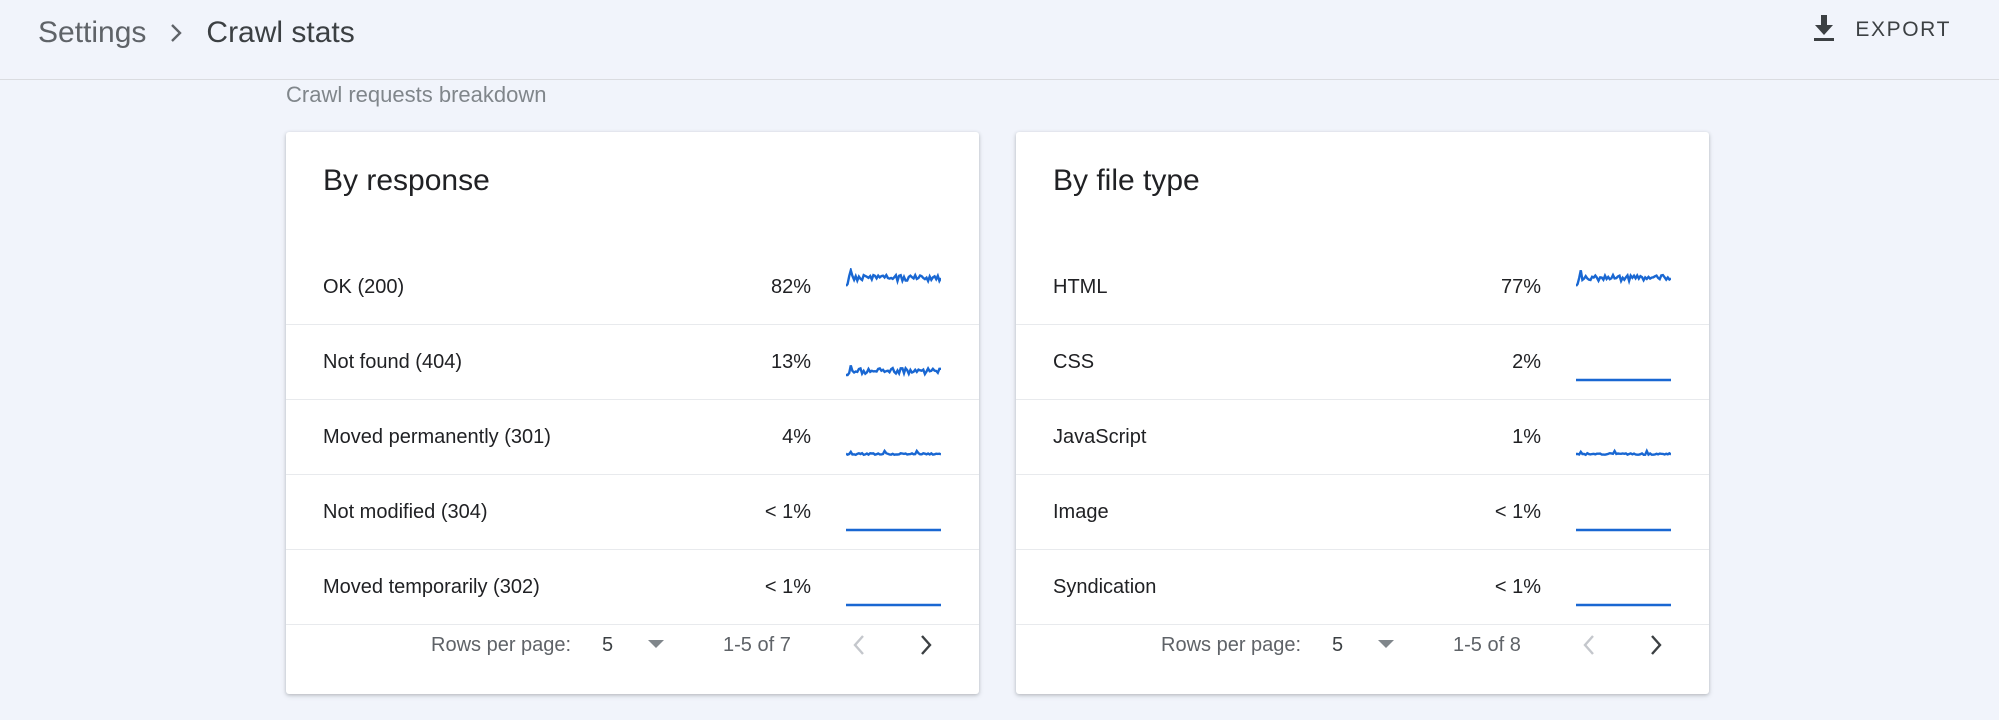  What do you see at coordinates (632, 362) in the screenshot?
I see `table-row: Not found (404) 13%` at bounding box center [632, 362].